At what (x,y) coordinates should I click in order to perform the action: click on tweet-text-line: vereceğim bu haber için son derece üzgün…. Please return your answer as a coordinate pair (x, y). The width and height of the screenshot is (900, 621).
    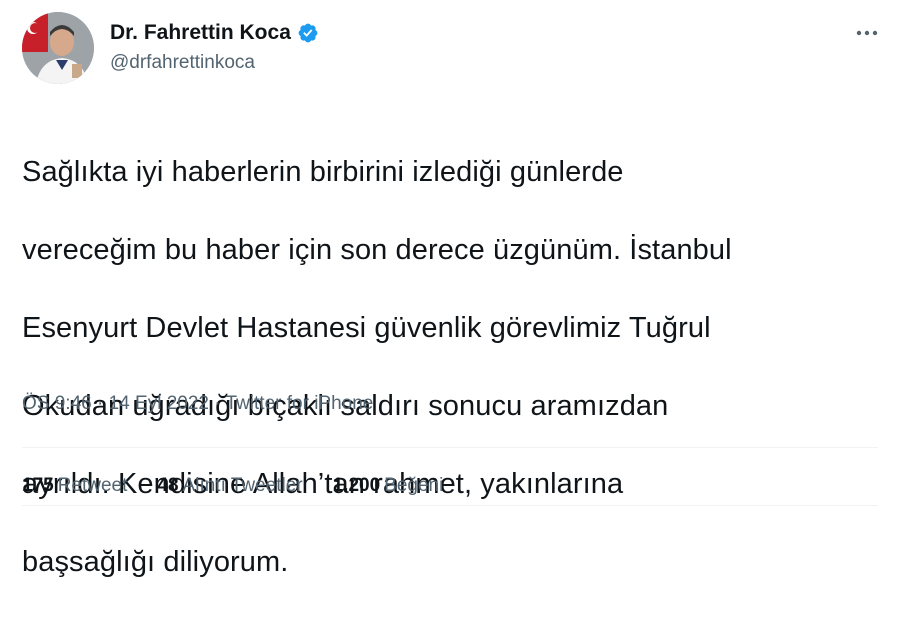
    Looking at the image, I should click on (377, 250).